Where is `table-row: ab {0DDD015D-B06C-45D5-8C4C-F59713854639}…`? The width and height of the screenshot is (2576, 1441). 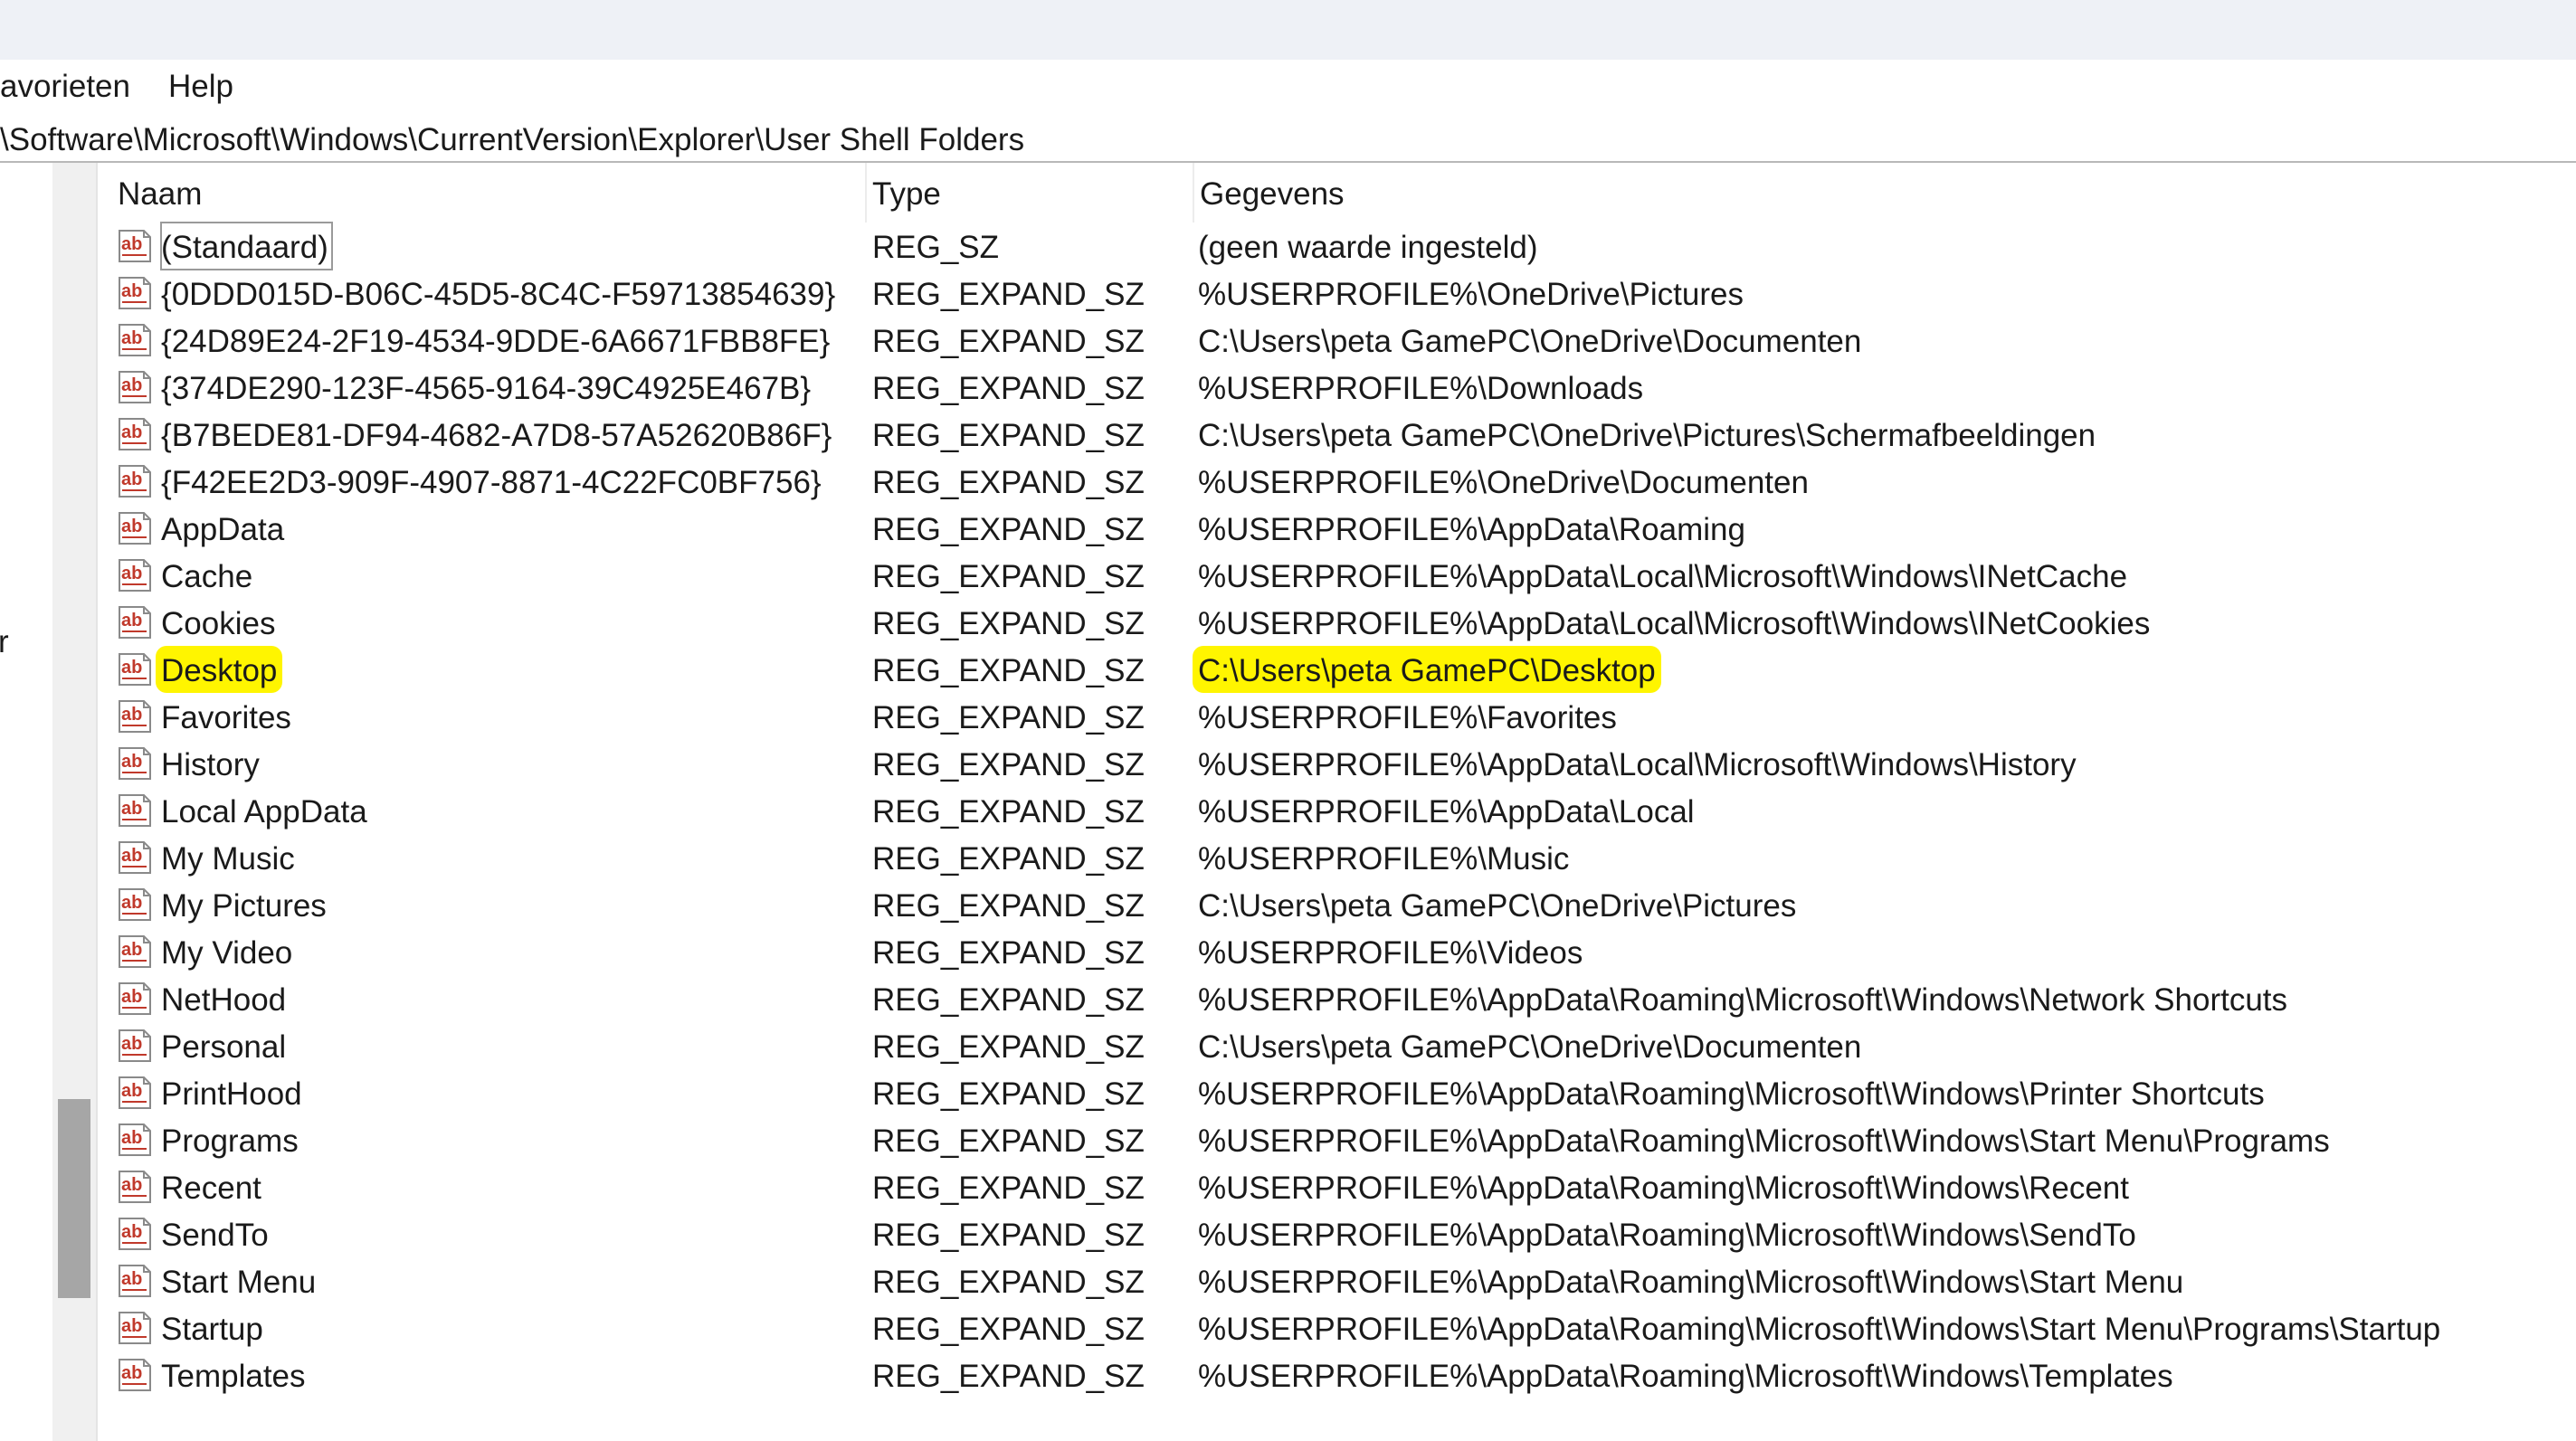 table-row: ab {0DDD015D-B06C-45D5-8C4C-F59713854639}… is located at coordinates (1344, 293).